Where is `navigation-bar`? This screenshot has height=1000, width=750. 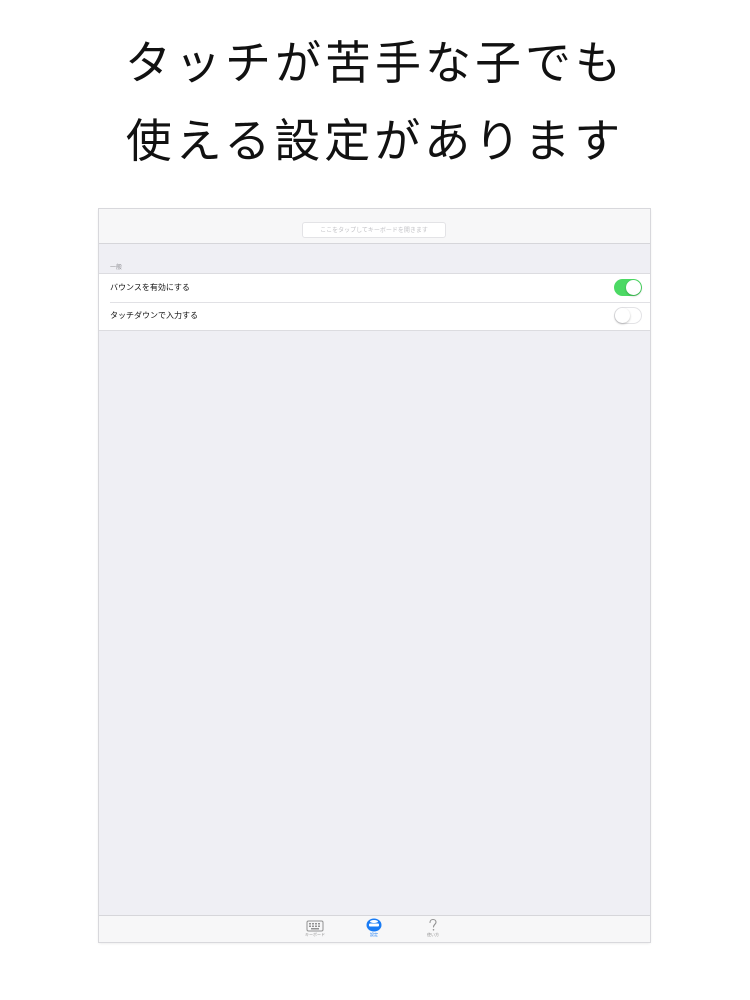
navigation-bar is located at coordinates (374, 226).